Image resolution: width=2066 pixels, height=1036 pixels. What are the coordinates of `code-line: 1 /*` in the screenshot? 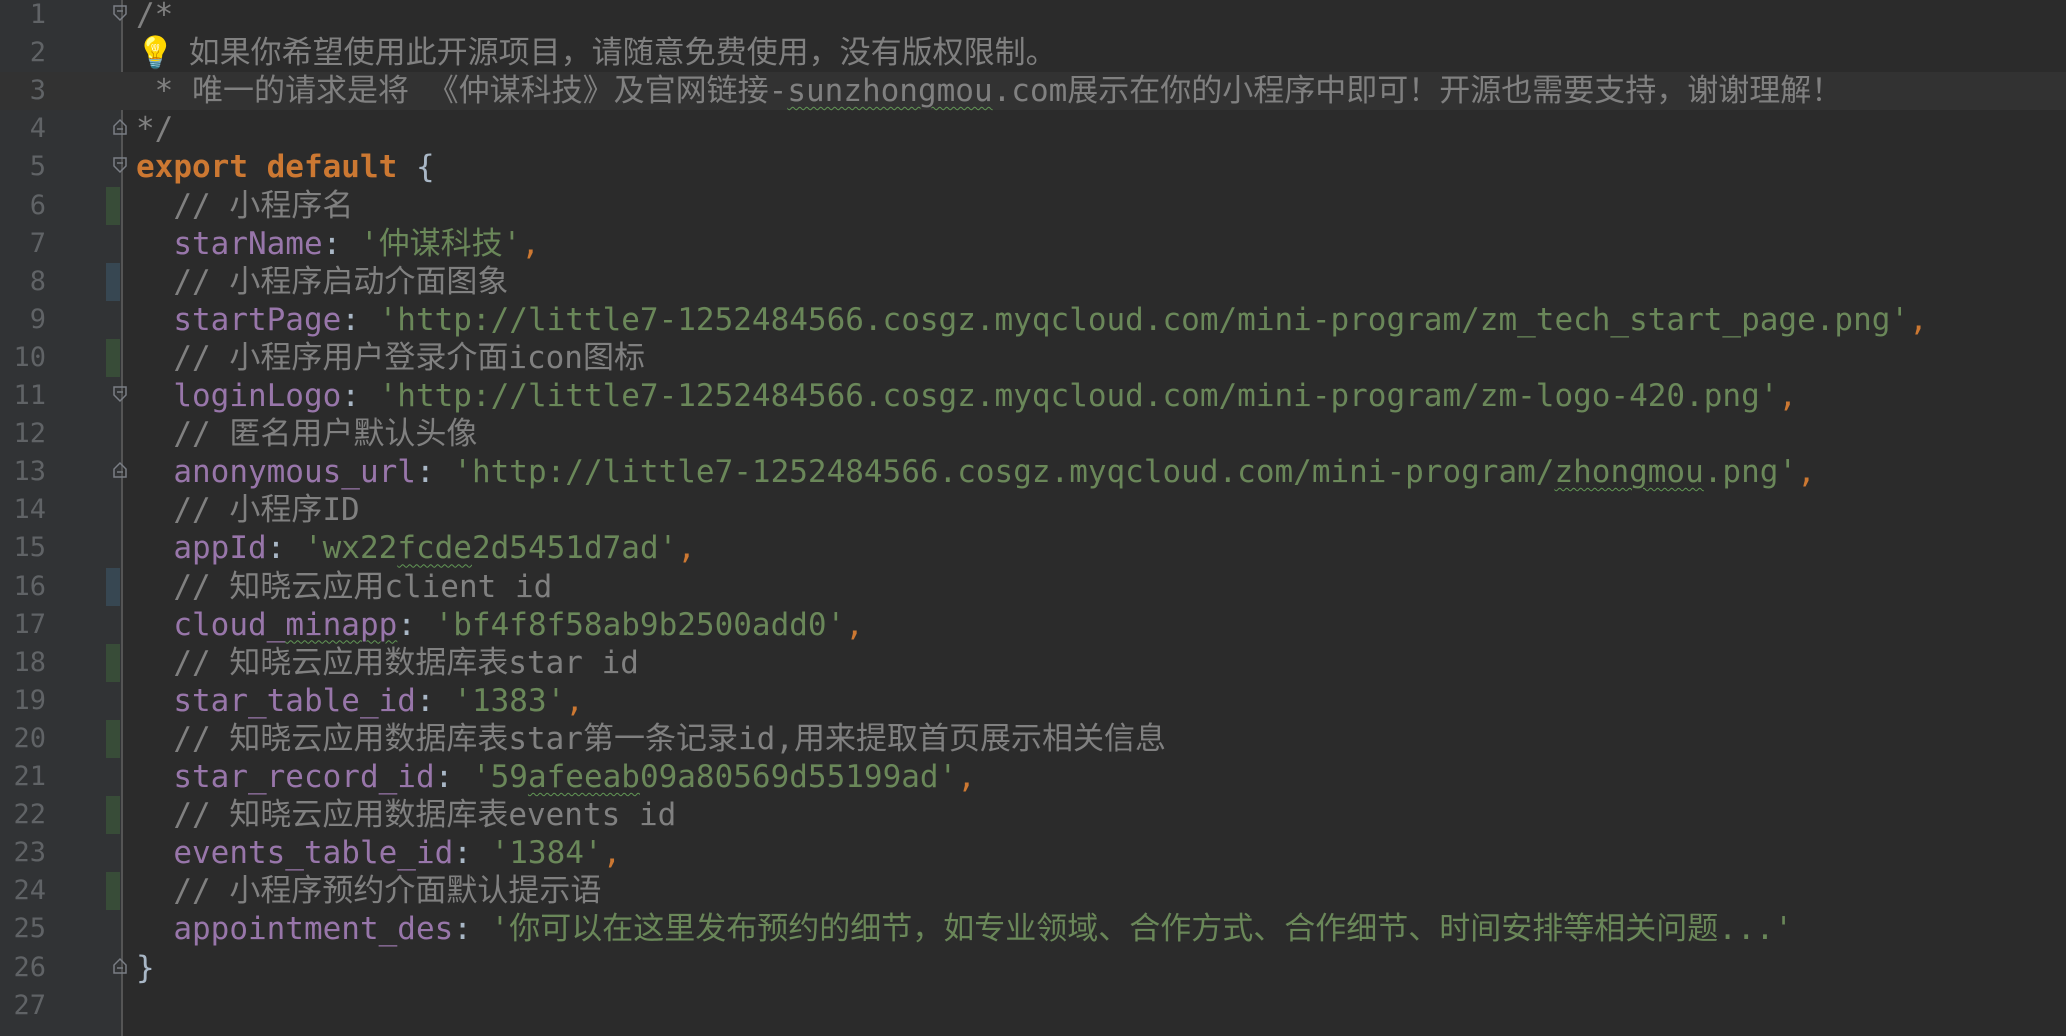 It's located at (1033, 17).